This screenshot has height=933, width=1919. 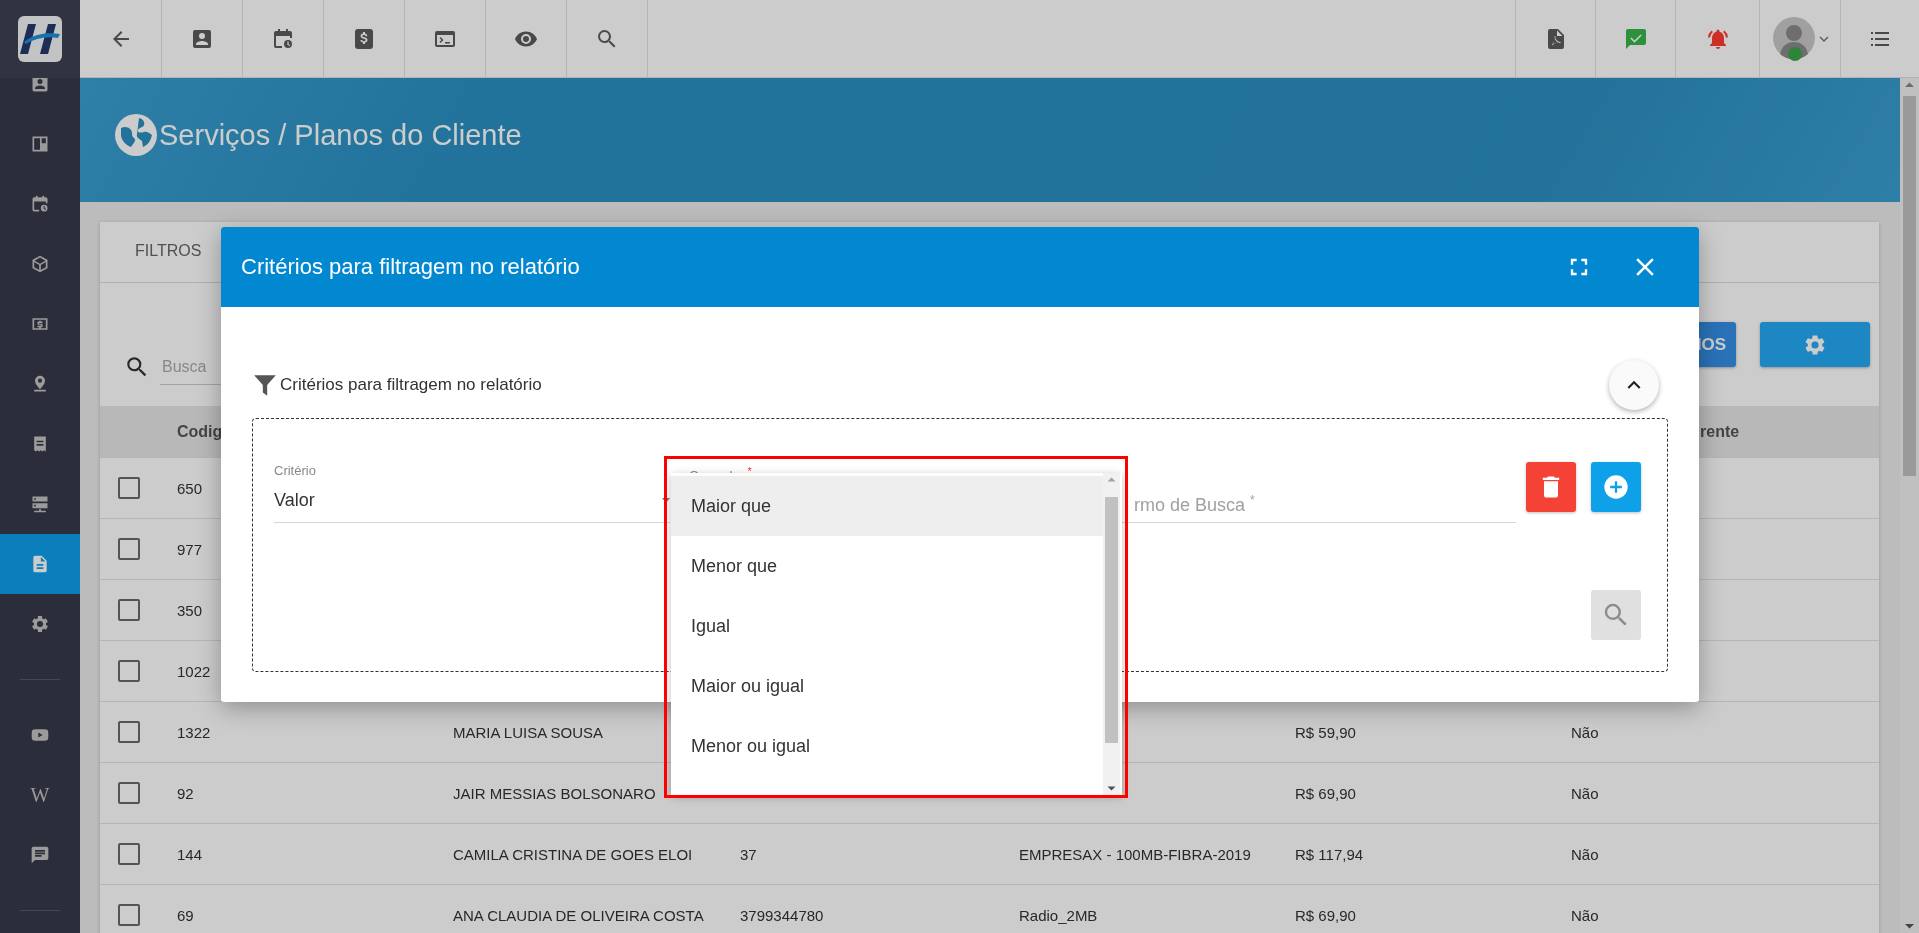 What do you see at coordinates (40, 504) in the screenshot?
I see `server-icon` at bounding box center [40, 504].